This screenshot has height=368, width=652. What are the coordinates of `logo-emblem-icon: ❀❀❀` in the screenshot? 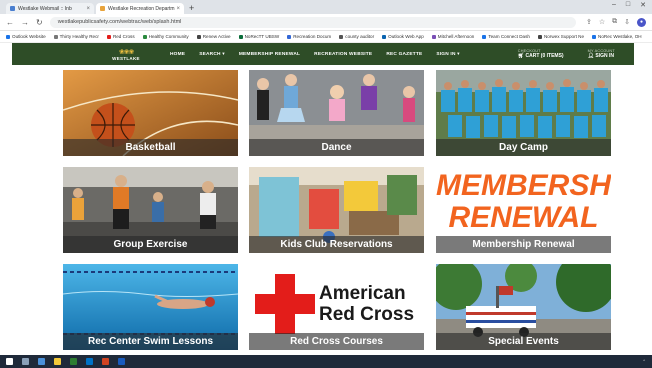 It's located at (126, 52).